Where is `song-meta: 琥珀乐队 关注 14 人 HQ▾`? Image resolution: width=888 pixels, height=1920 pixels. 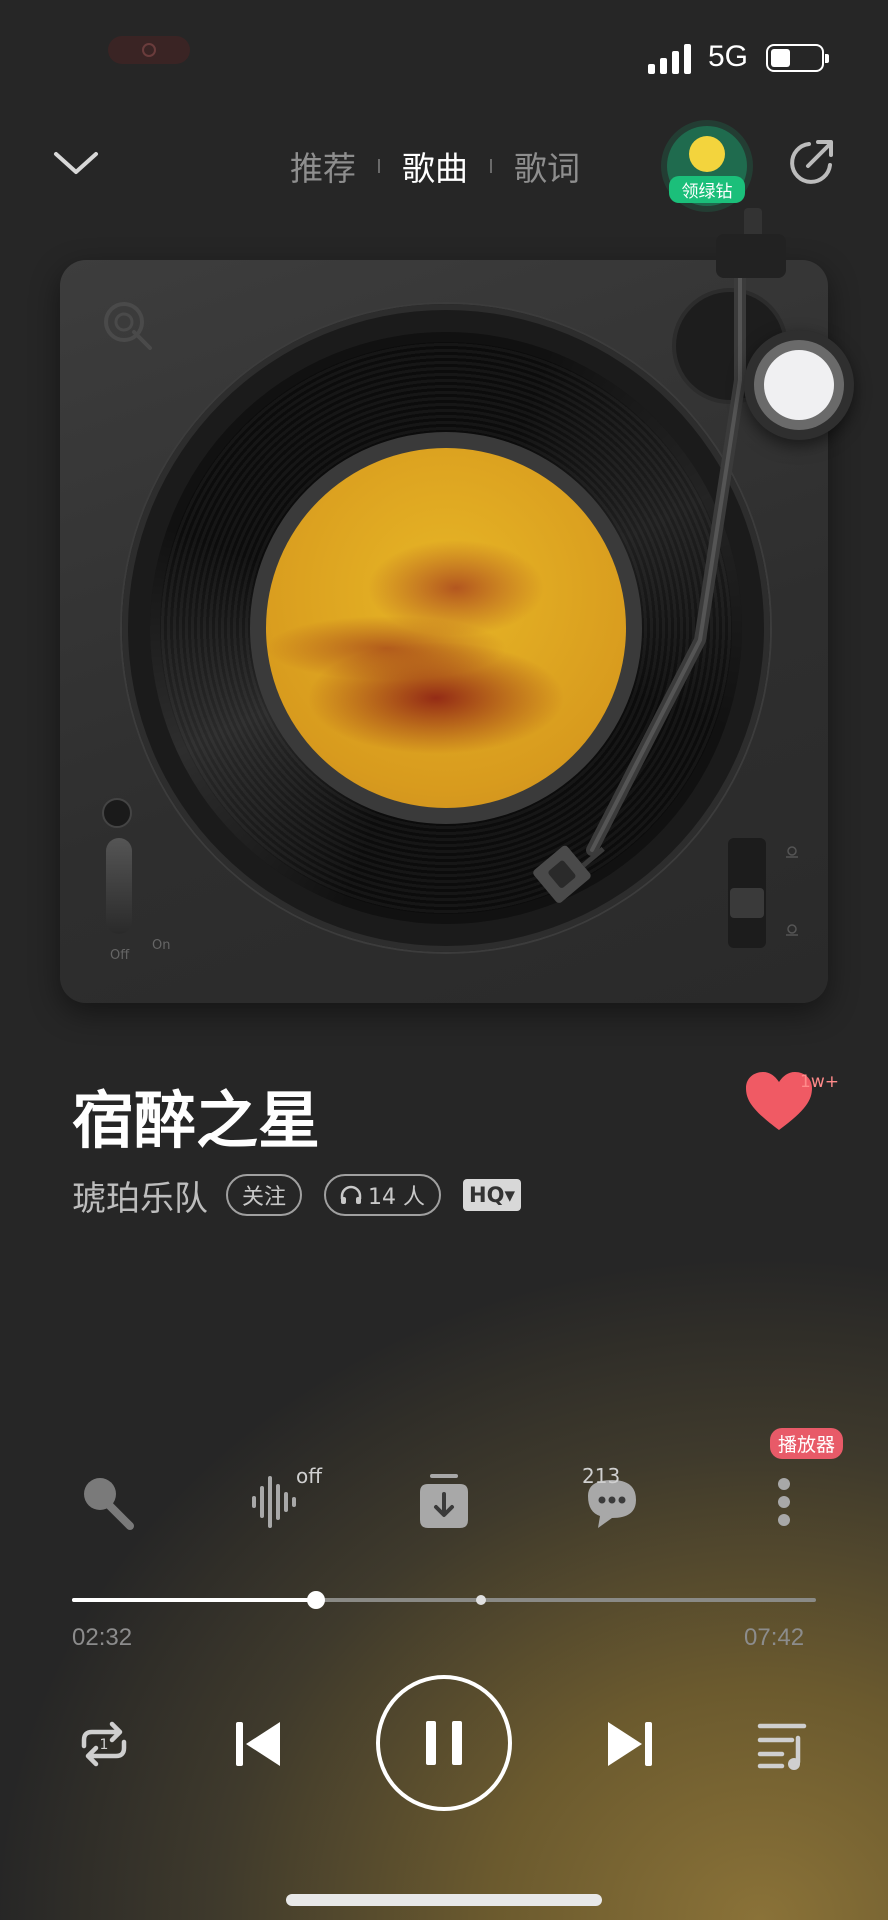
song-meta: 琥珀乐队 关注 14 人 HQ▾ is located at coordinates (296, 1195).